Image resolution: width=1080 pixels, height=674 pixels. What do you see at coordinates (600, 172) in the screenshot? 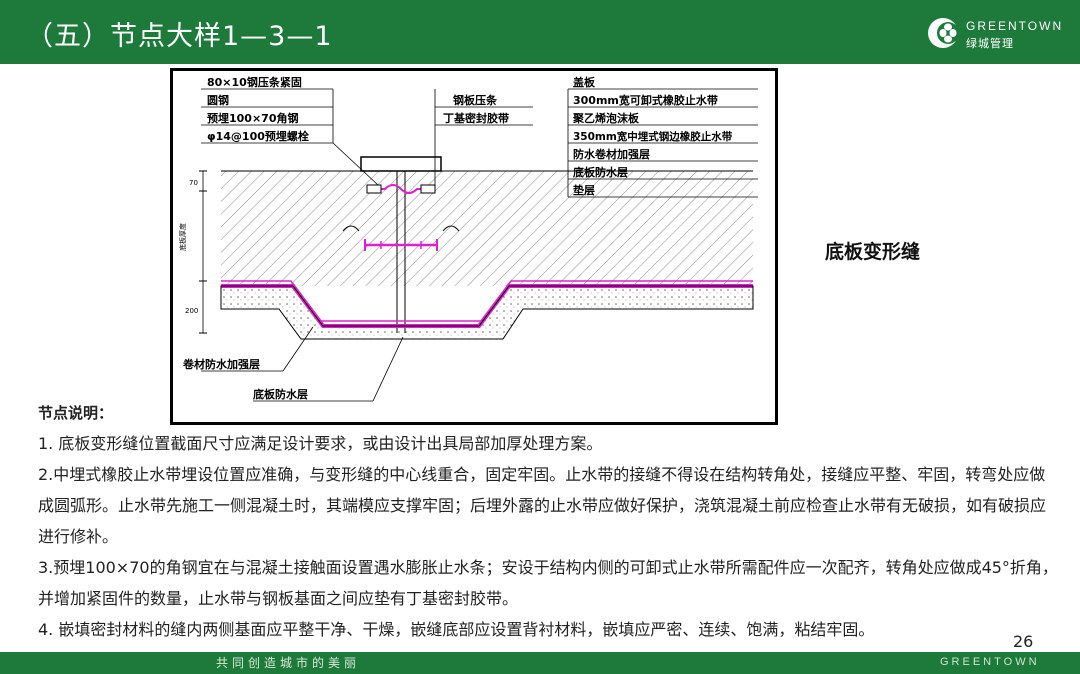
I see `label-floor-waterproof: 底板防水层` at bounding box center [600, 172].